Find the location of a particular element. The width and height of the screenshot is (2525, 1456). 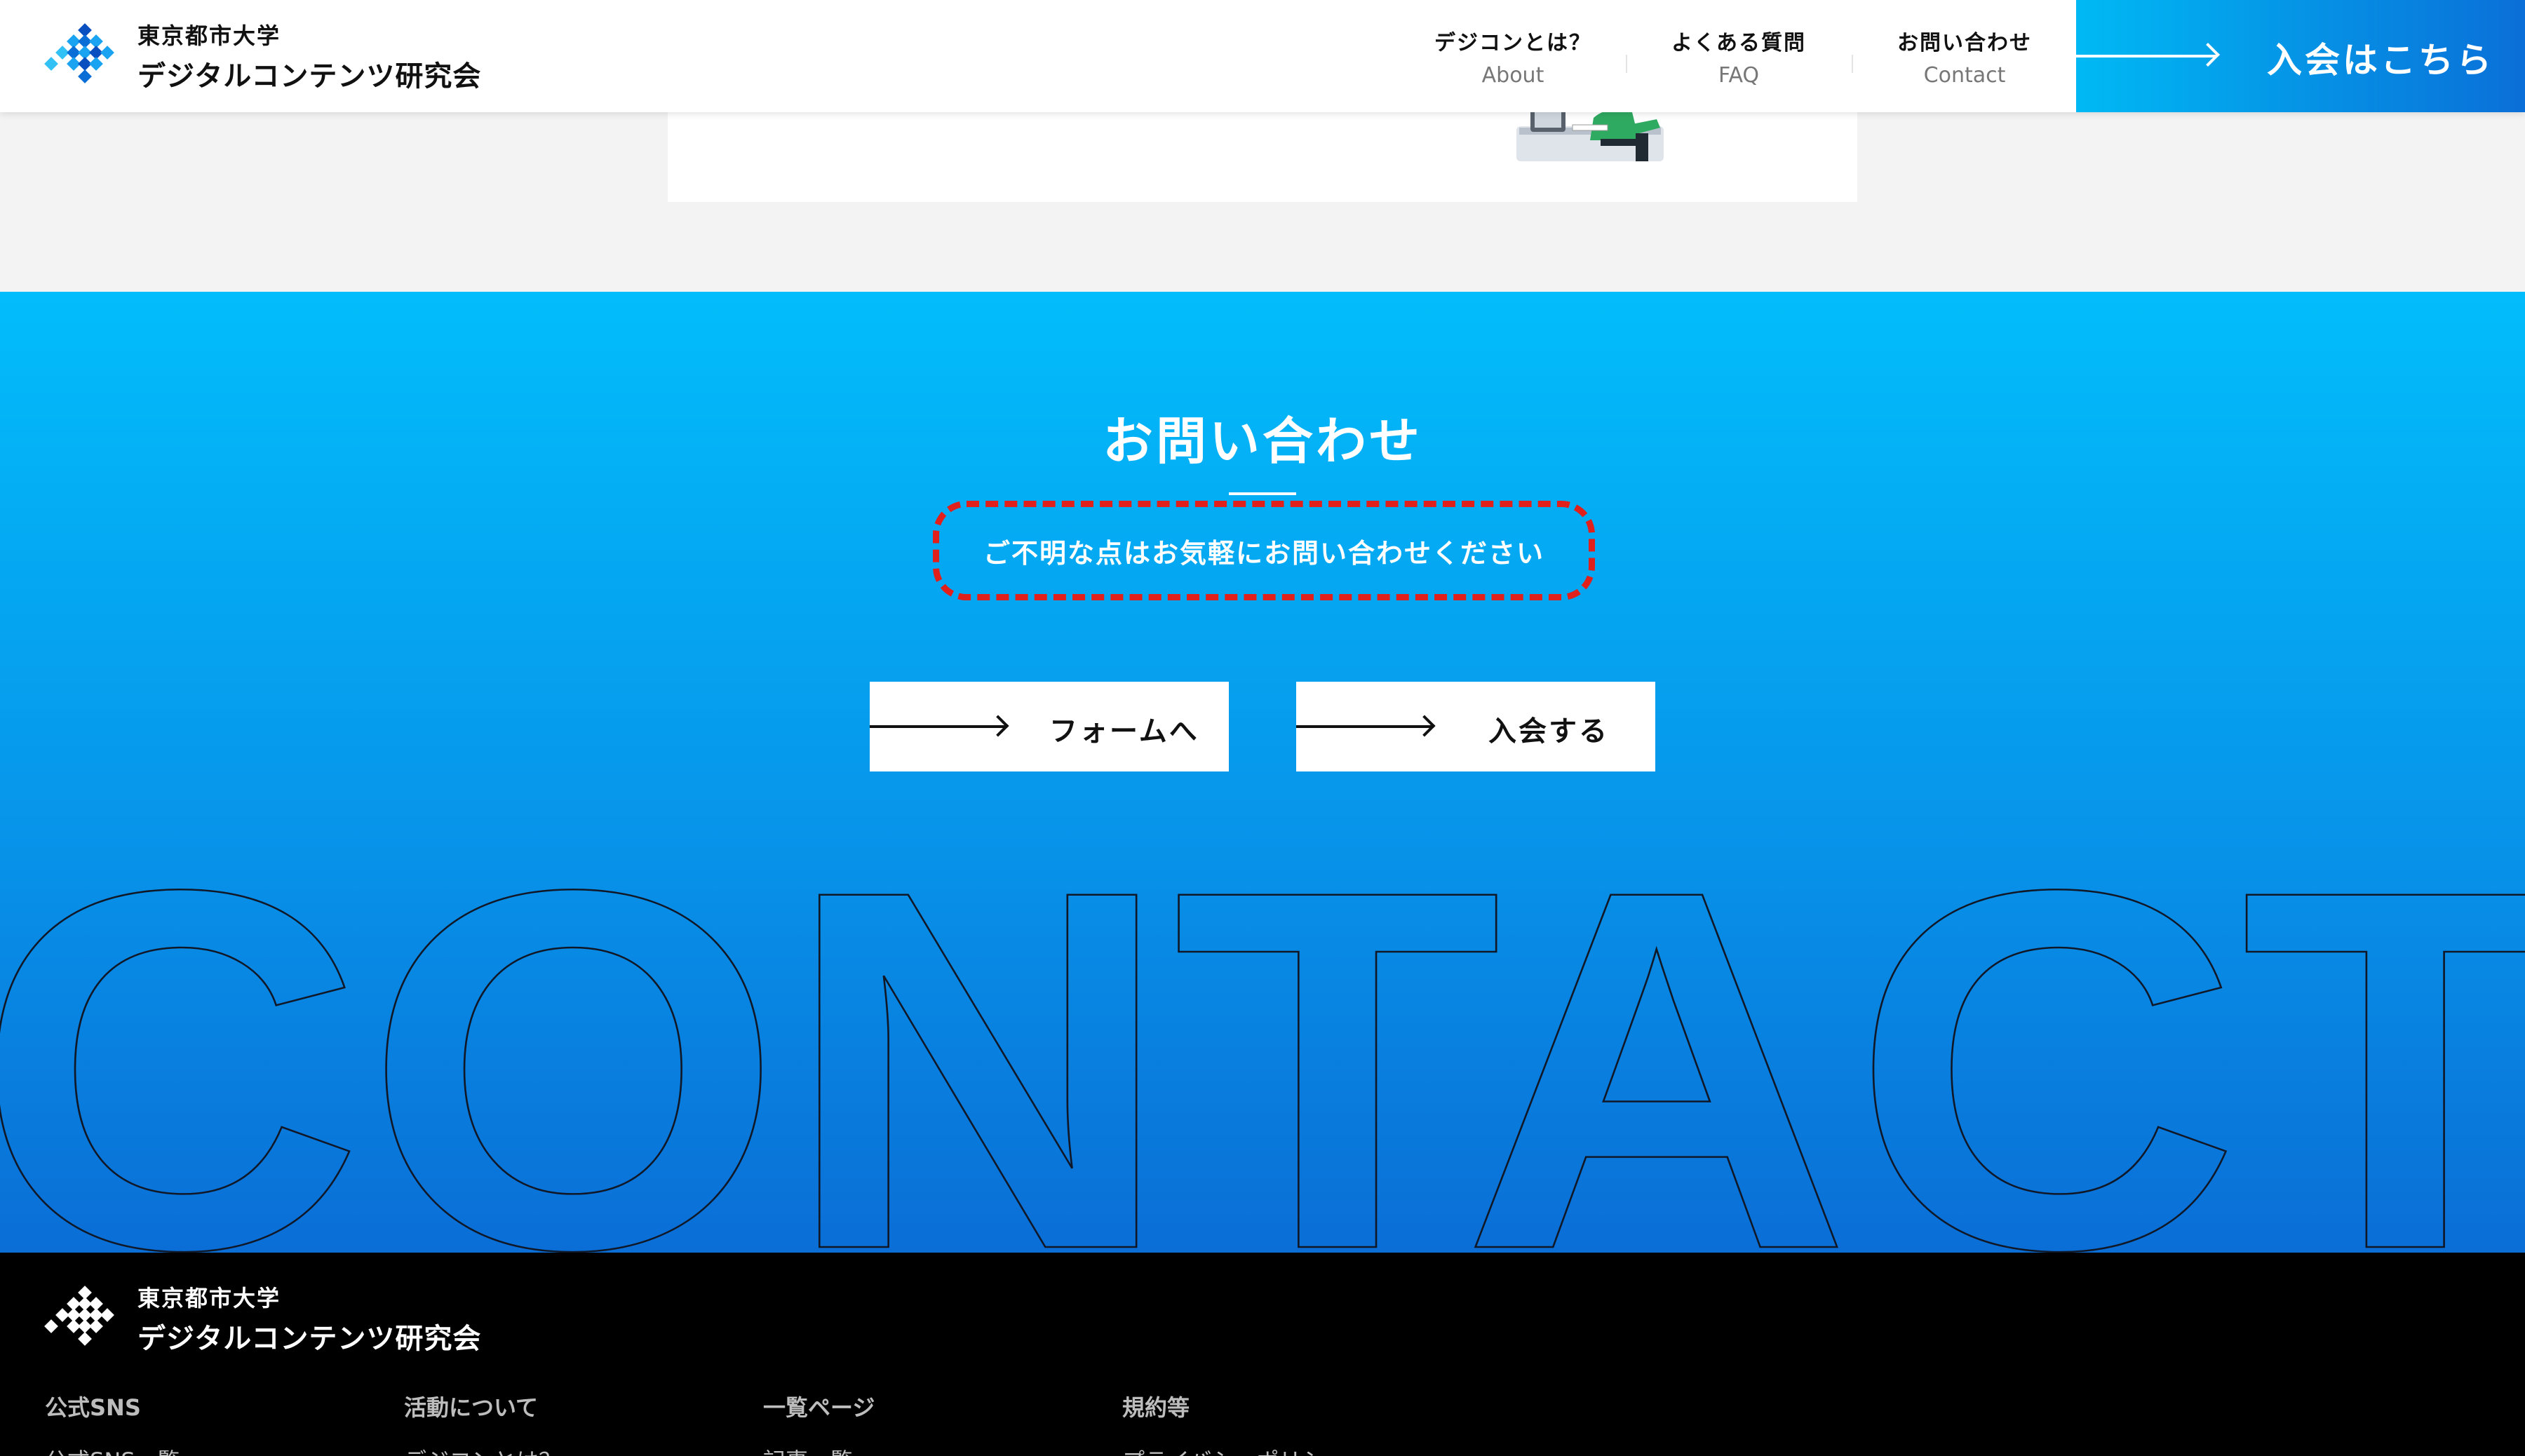

nav-item-contact: お問い合わせ Contact is located at coordinates (1965, 56).